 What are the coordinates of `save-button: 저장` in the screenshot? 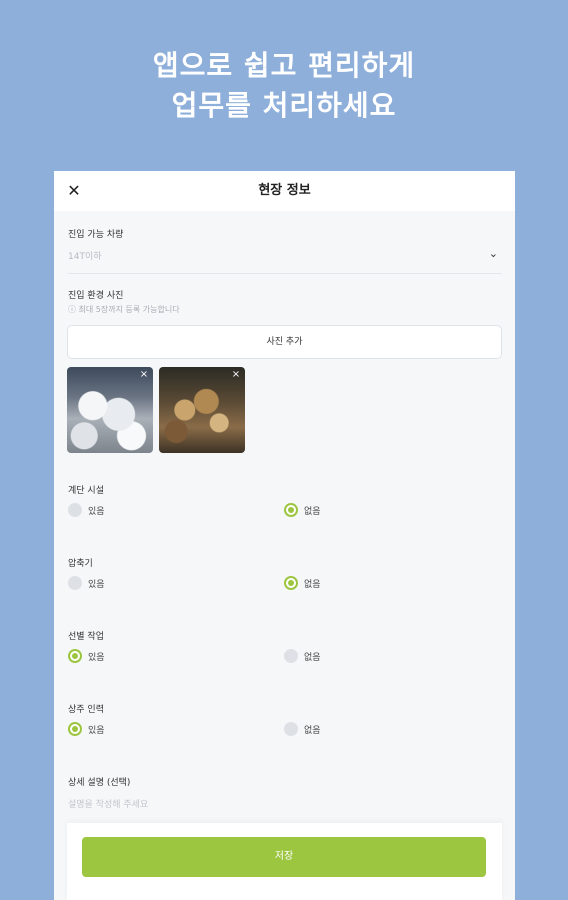 It's located at (284, 857).